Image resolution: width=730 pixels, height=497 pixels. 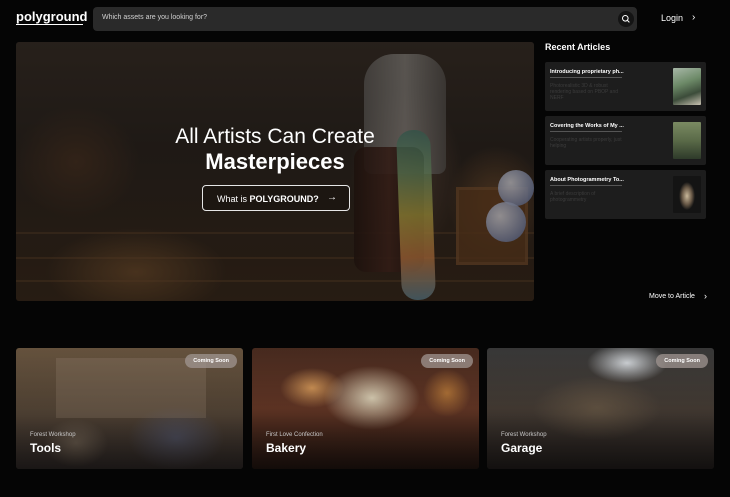 What do you see at coordinates (154, 17) in the screenshot?
I see `search-input: Which assets are you looking for?` at bounding box center [154, 17].